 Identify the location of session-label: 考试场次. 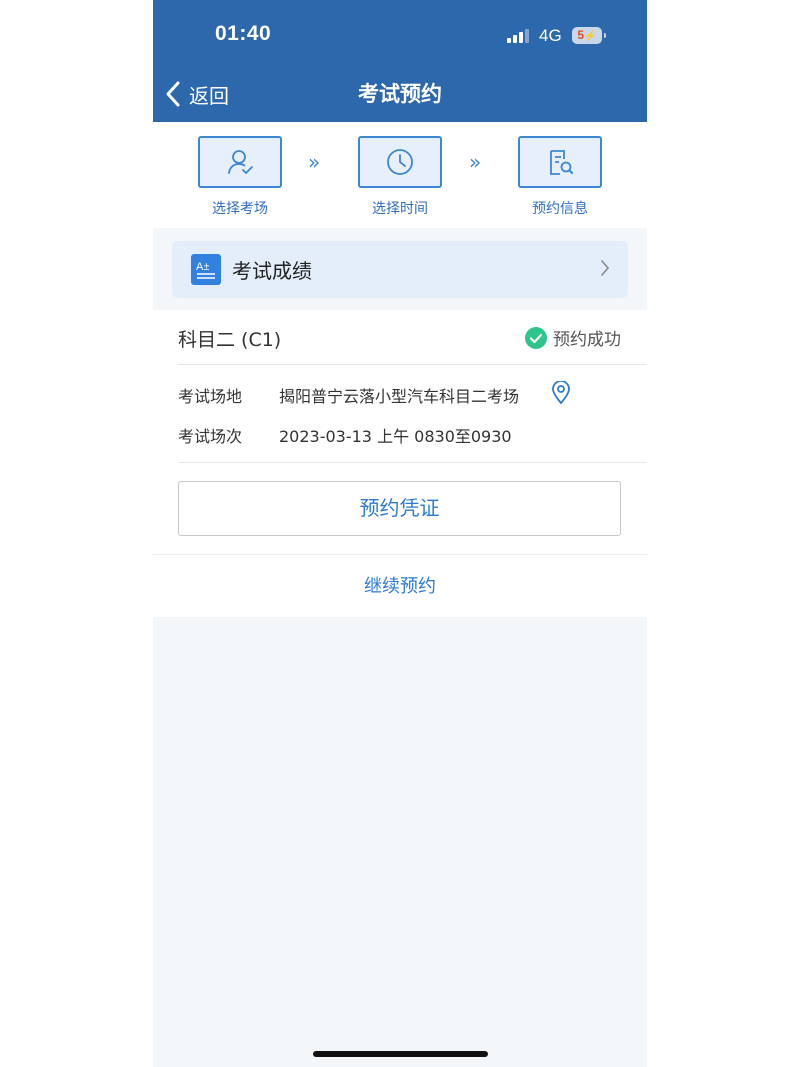
(210, 436).